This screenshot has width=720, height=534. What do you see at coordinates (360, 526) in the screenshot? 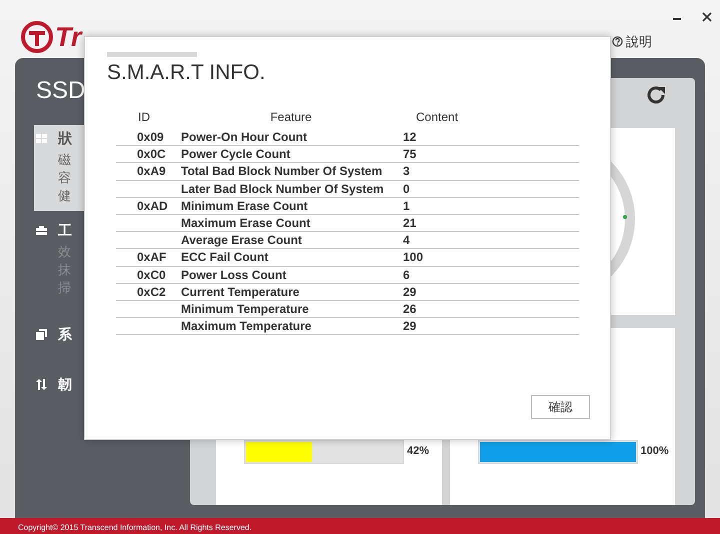
I see `copyright-text: Copyright© 2015 Transcend Information, Inc. All Rights Reserved.` at bounding box center [360, 526].